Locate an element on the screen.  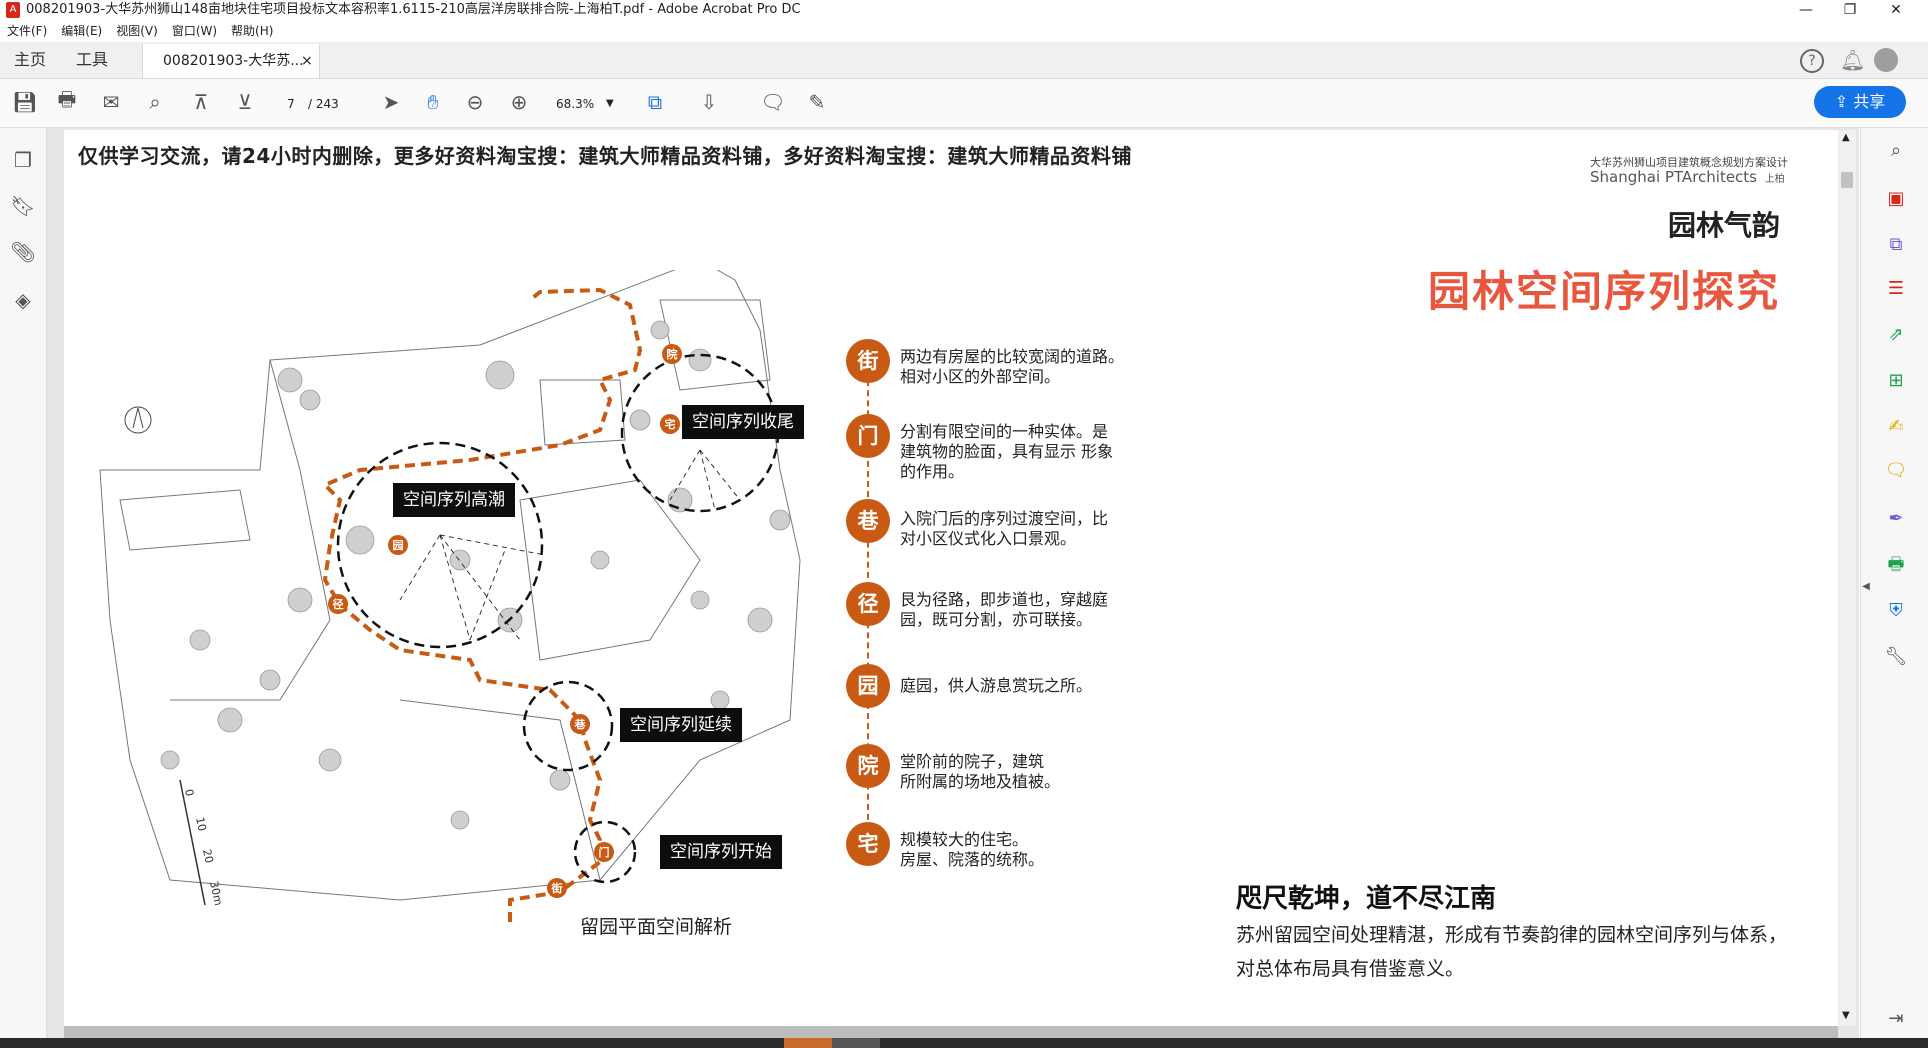
hand-tool-icon: ✋︎ is located at coordinates (433, 102).